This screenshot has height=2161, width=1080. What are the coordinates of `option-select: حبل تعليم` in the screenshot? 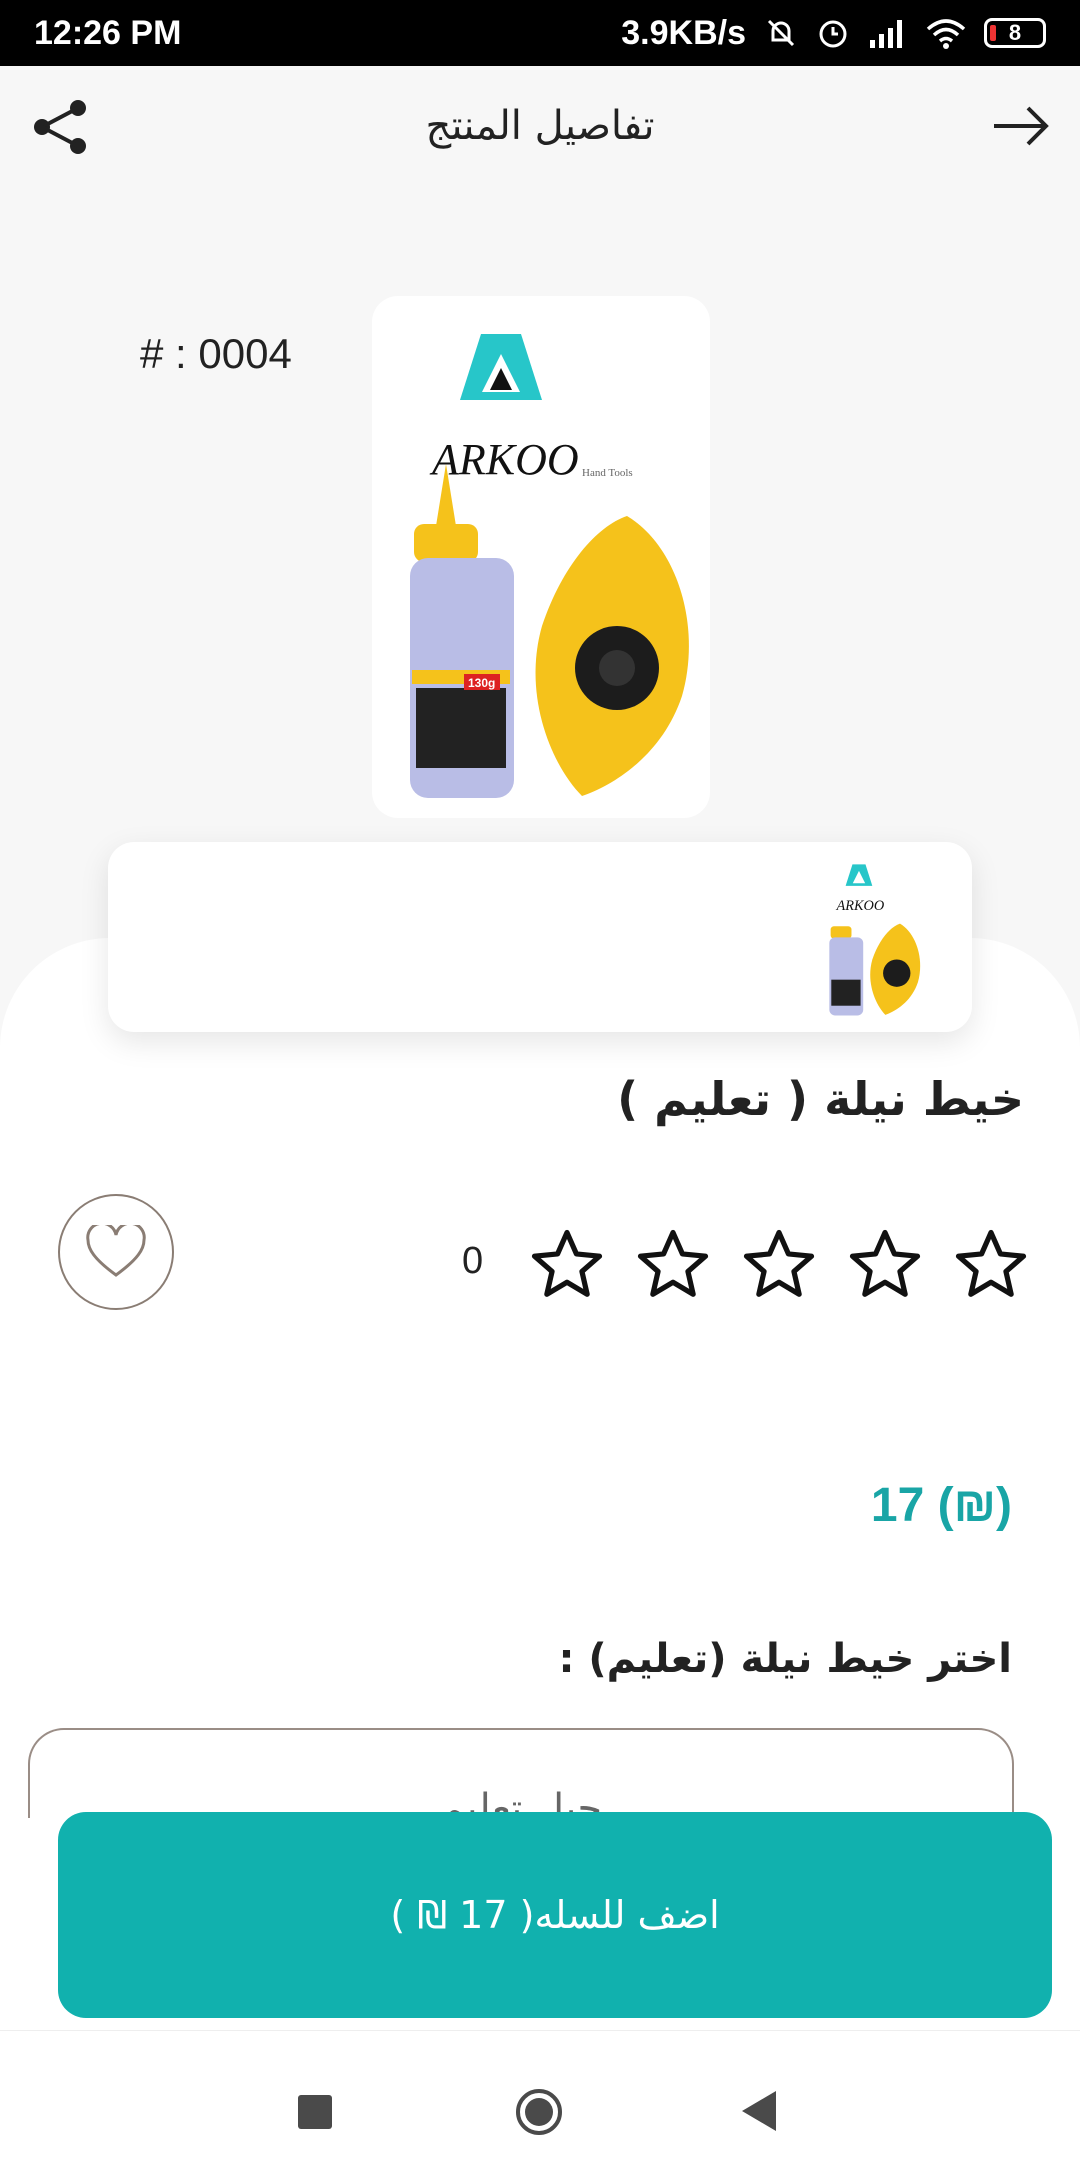 It's located at (521, 1773).